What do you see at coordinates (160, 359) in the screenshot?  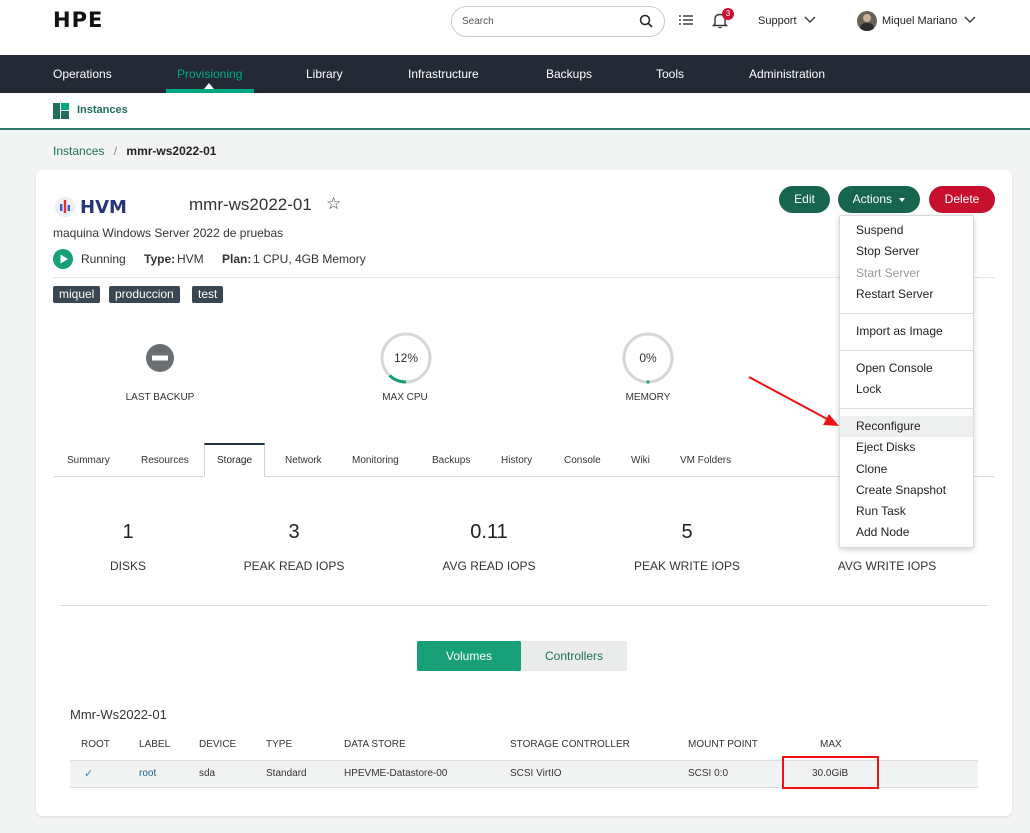 I see `no-backup-icon` at bounding box center [160, 359].